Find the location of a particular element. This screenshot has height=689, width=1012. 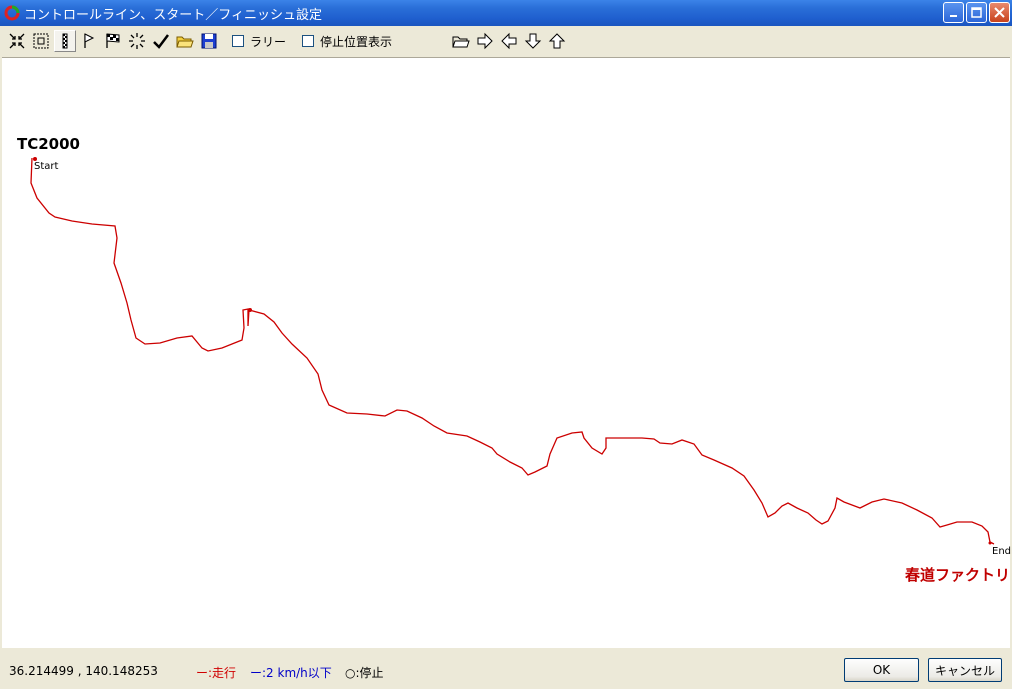

pan-down-button is located at coordinates (533, 41).